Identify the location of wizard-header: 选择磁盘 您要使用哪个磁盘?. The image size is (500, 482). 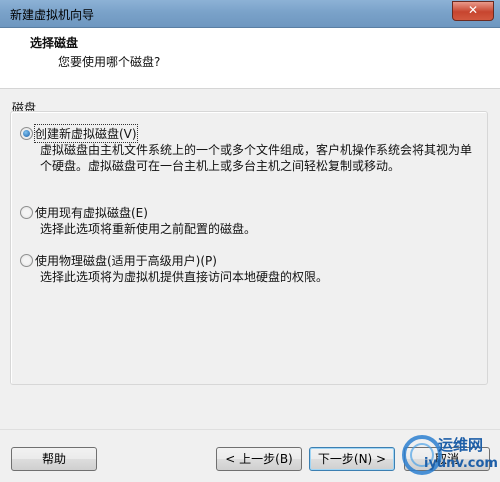
(250, 58).